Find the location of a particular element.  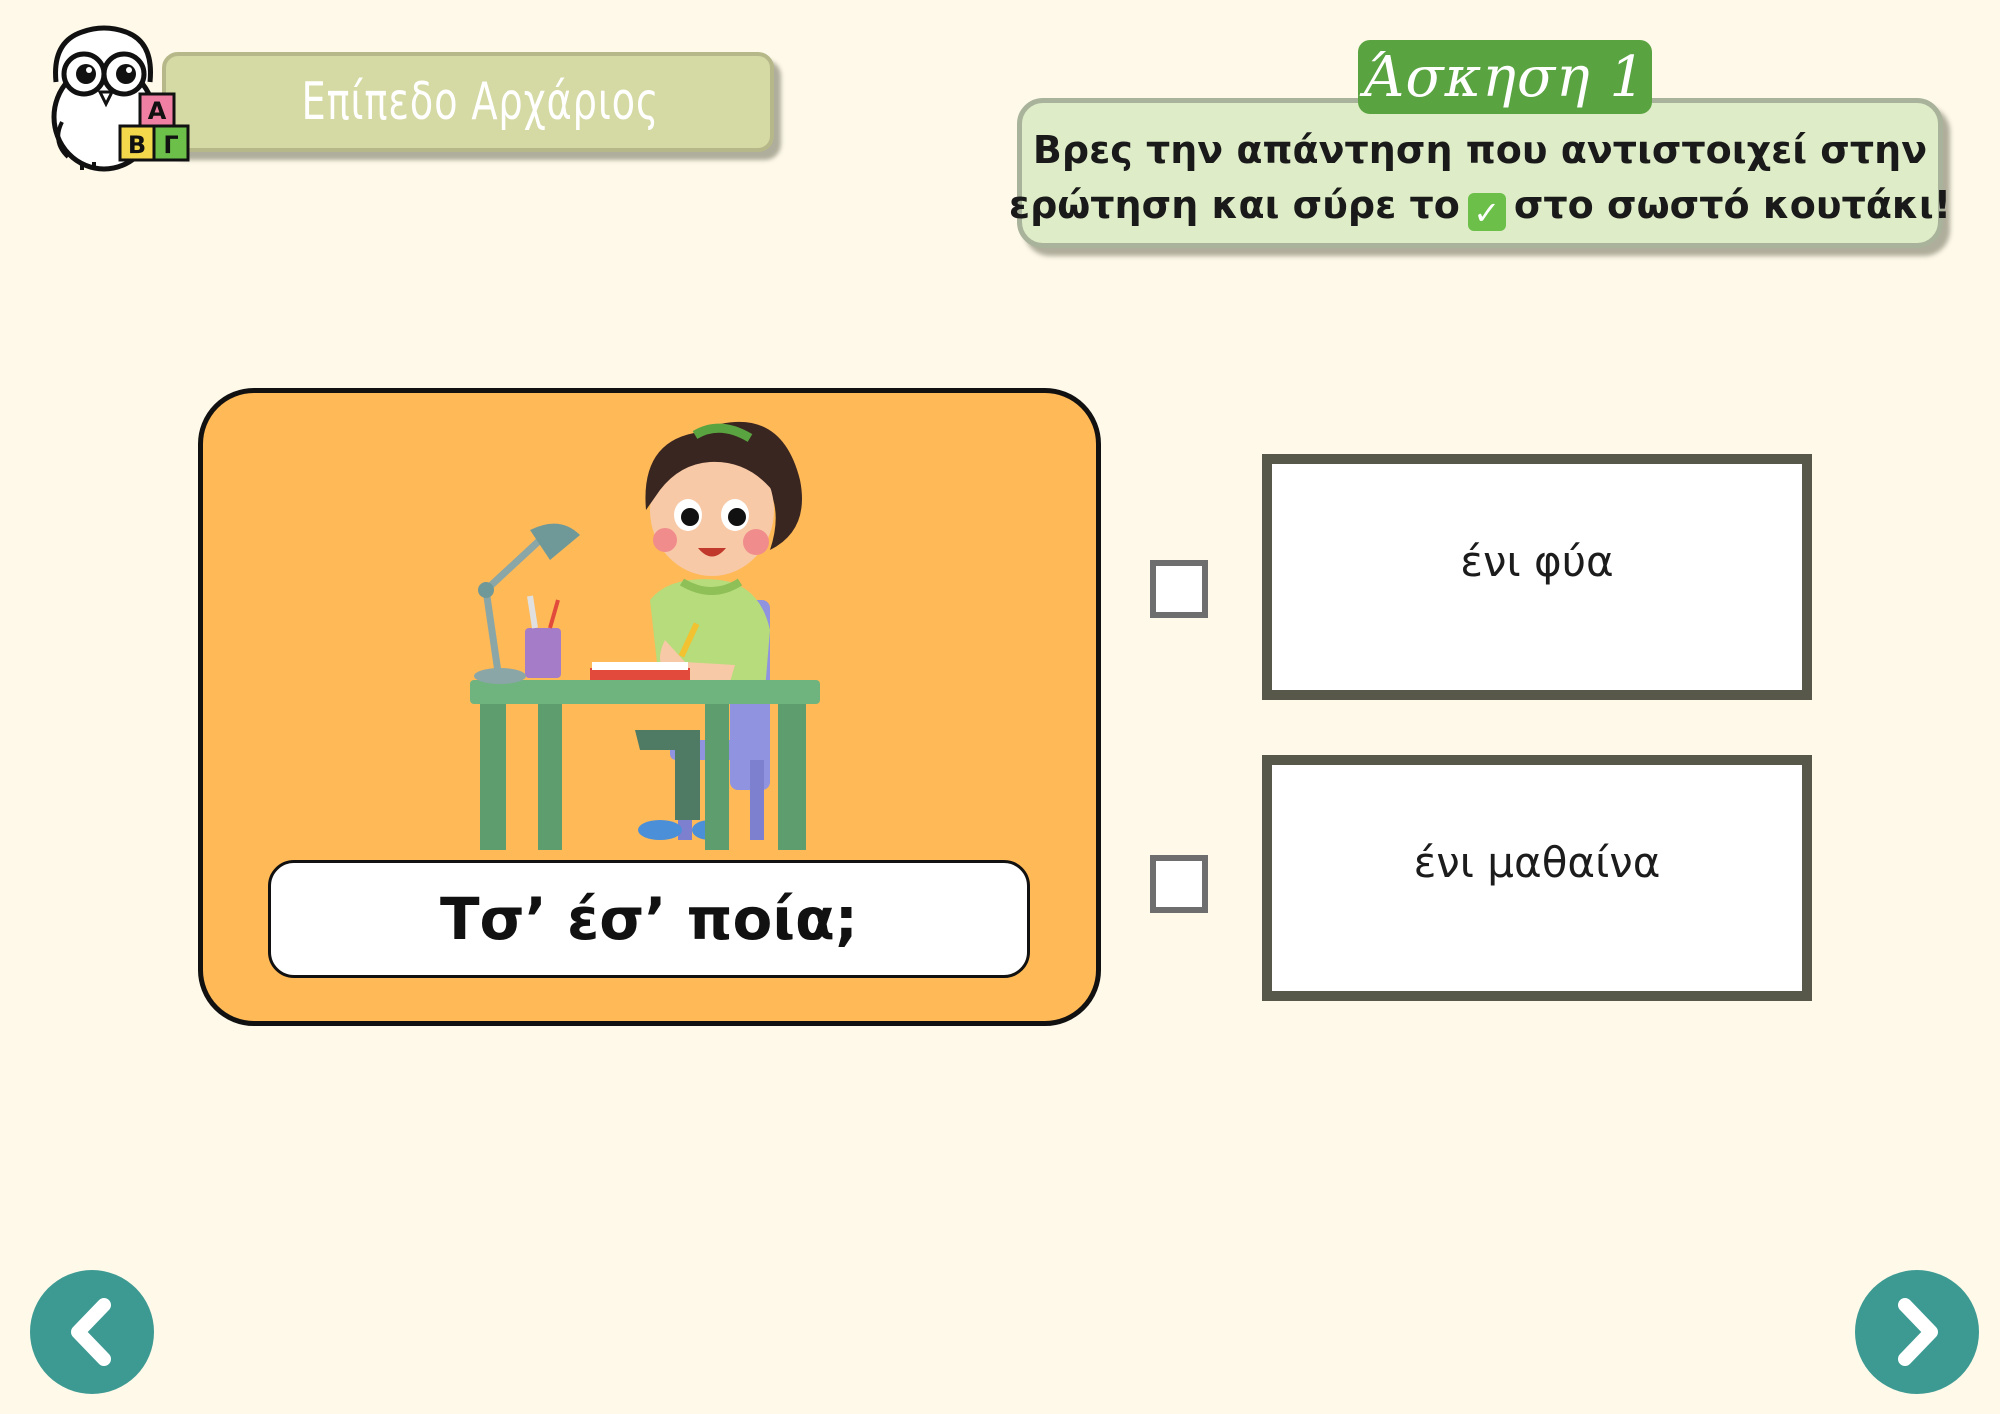

block-b-letter: Β is located at coordinates (137, 145).